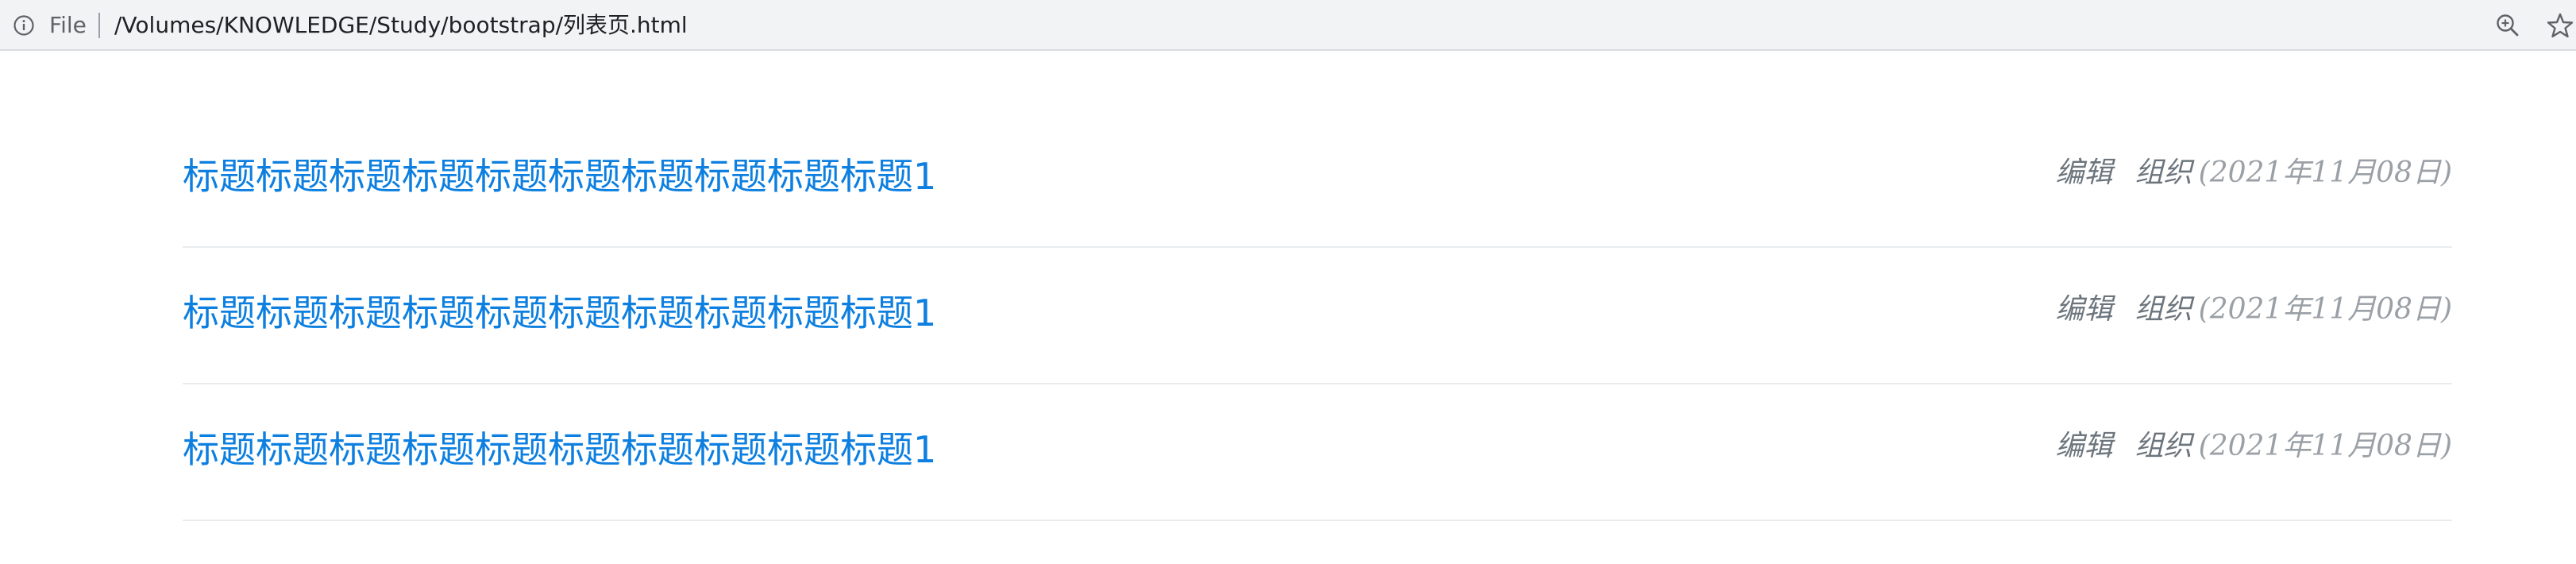 This screenshot has height=564, width=2576. I want to click on file-label: File, so click(68, 25).